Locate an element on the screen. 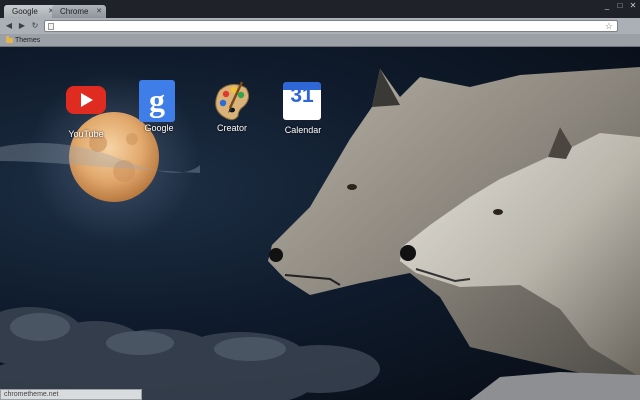 The image size is (640, 400). tab-chrome: Chrome ✕ is located at coordinates (79, 11).